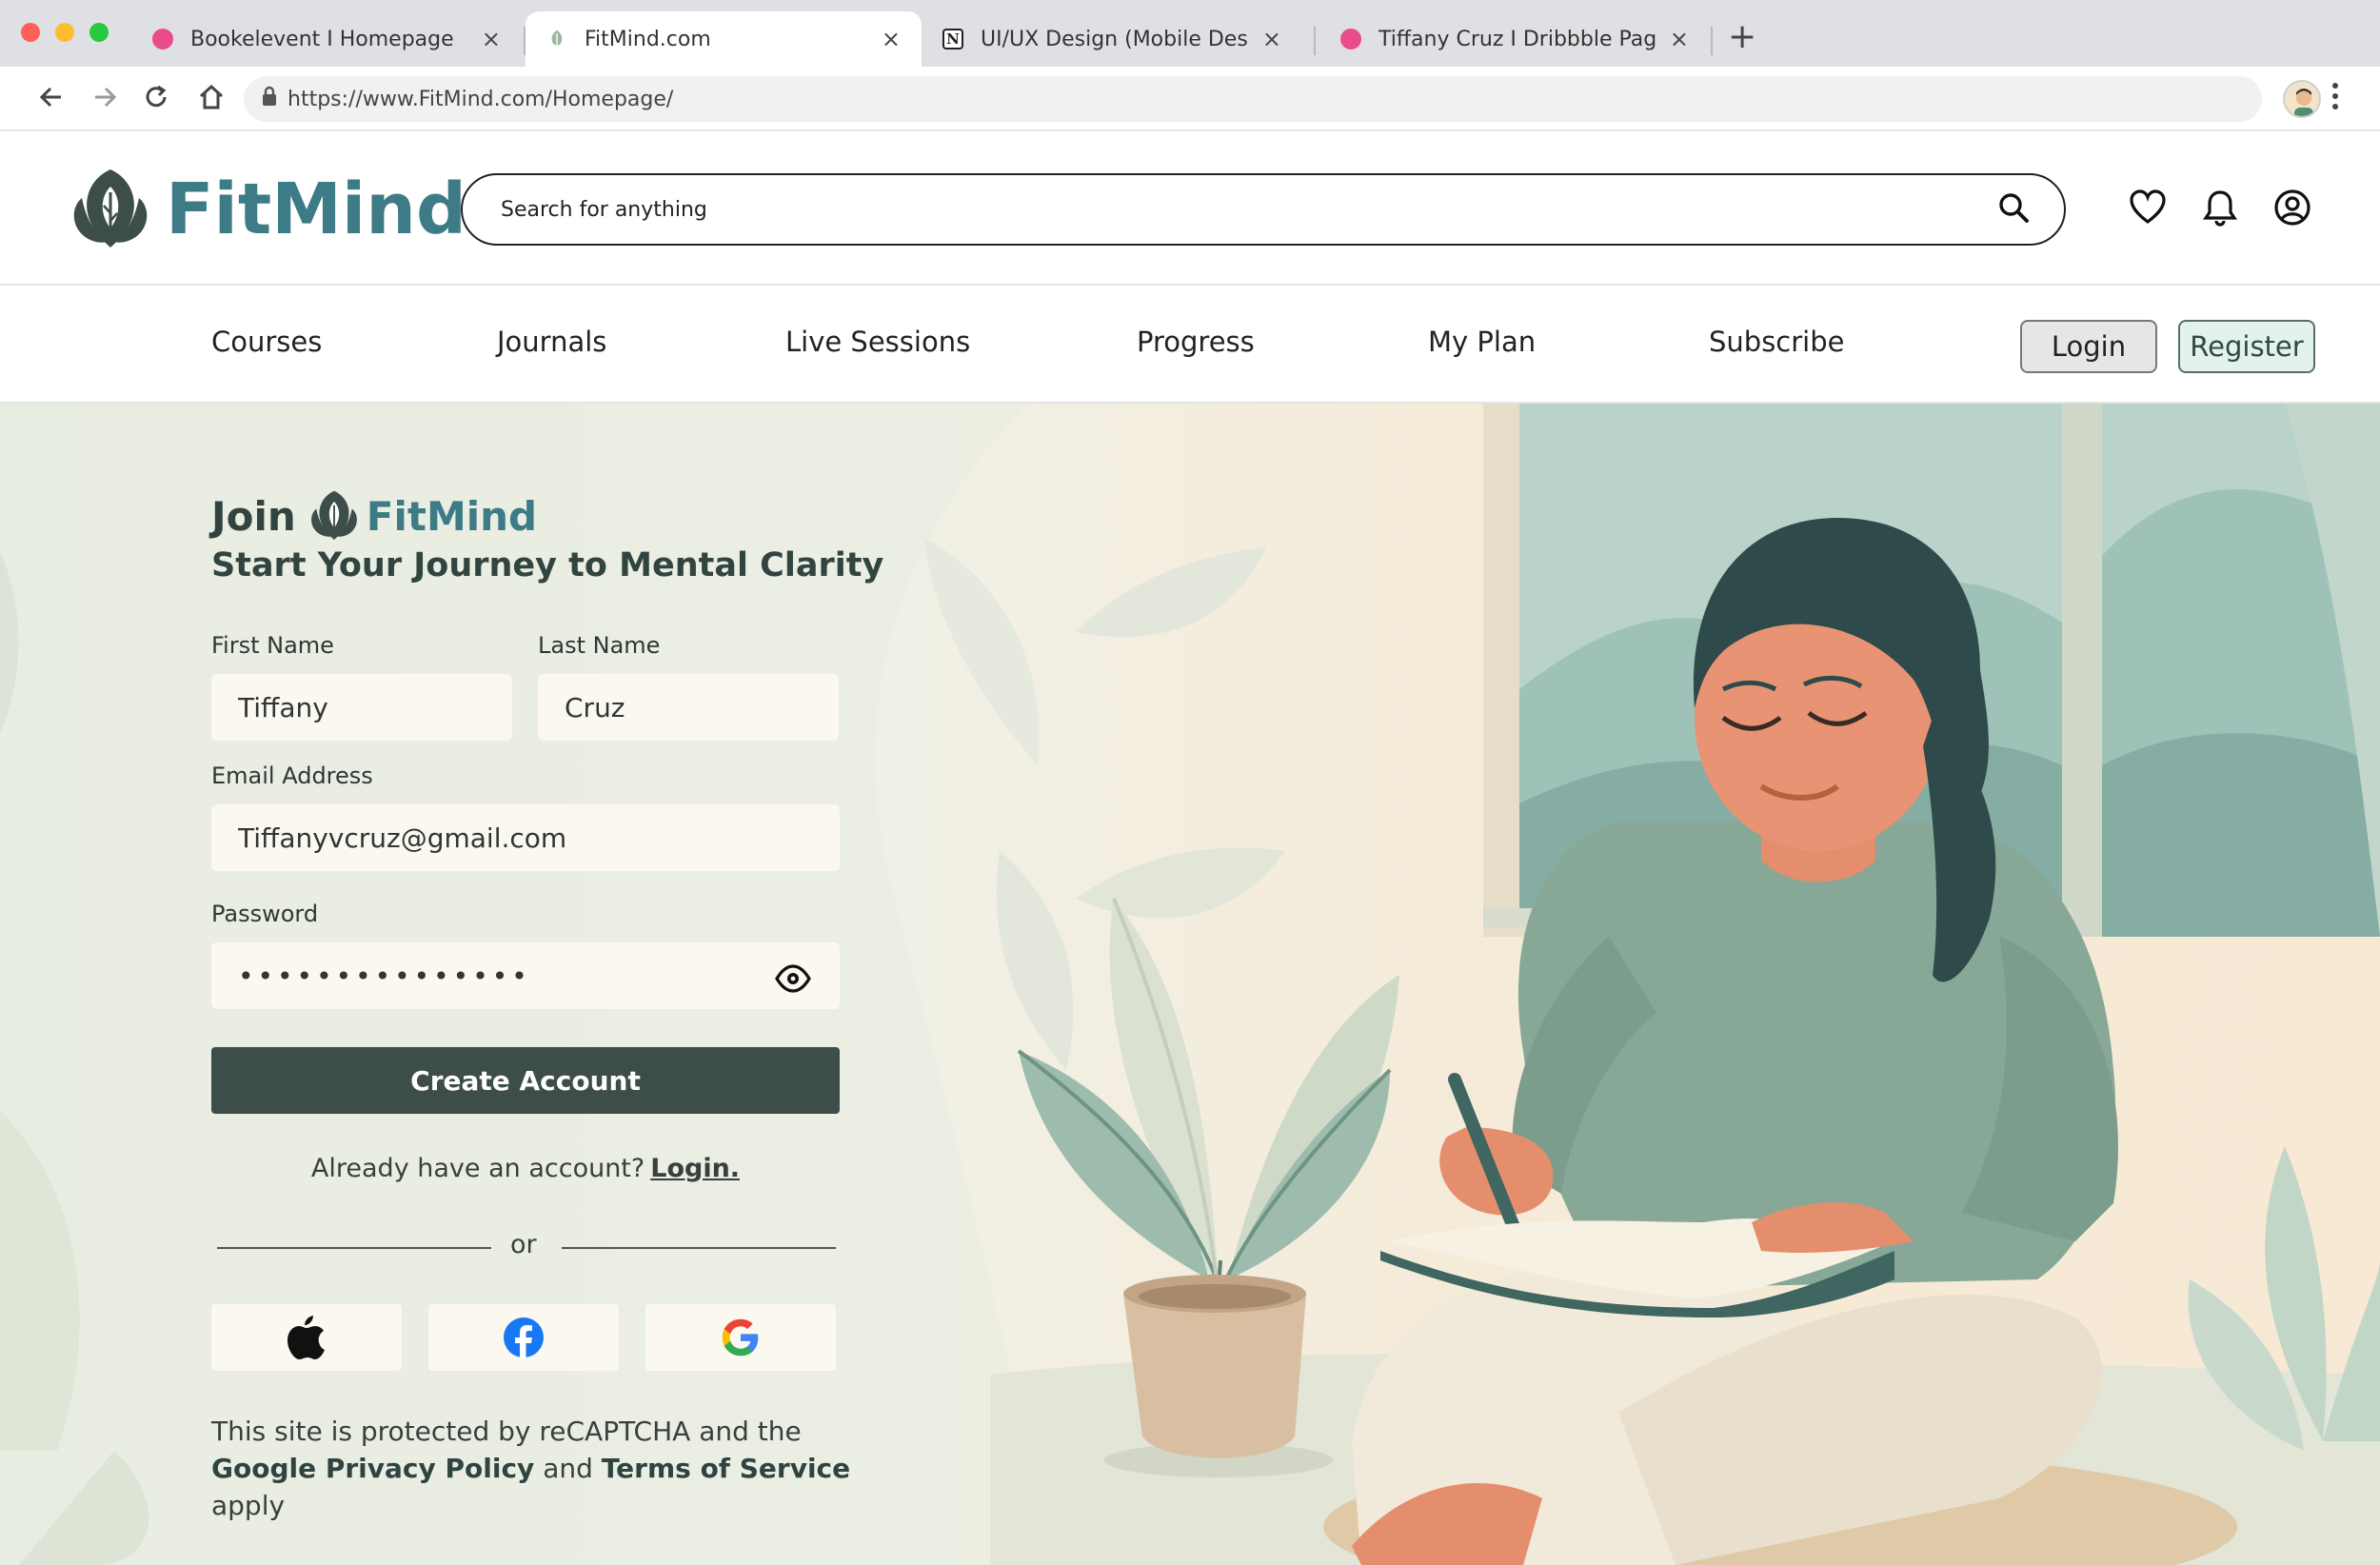  Describe the element at coordinates (1482, 342) in the screenshot. I see `nav-my-plan: My Plan` at that location.